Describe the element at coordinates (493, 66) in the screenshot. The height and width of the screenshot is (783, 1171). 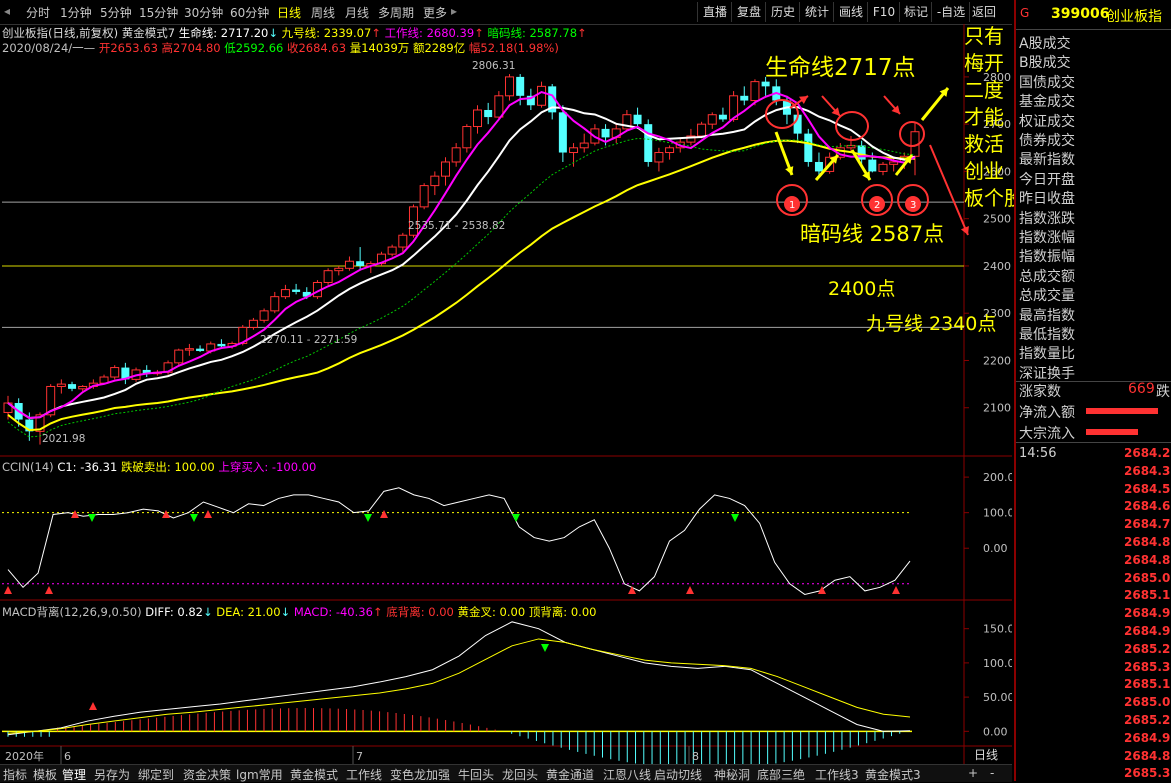
I see `label-high: 2806.31` at that location.